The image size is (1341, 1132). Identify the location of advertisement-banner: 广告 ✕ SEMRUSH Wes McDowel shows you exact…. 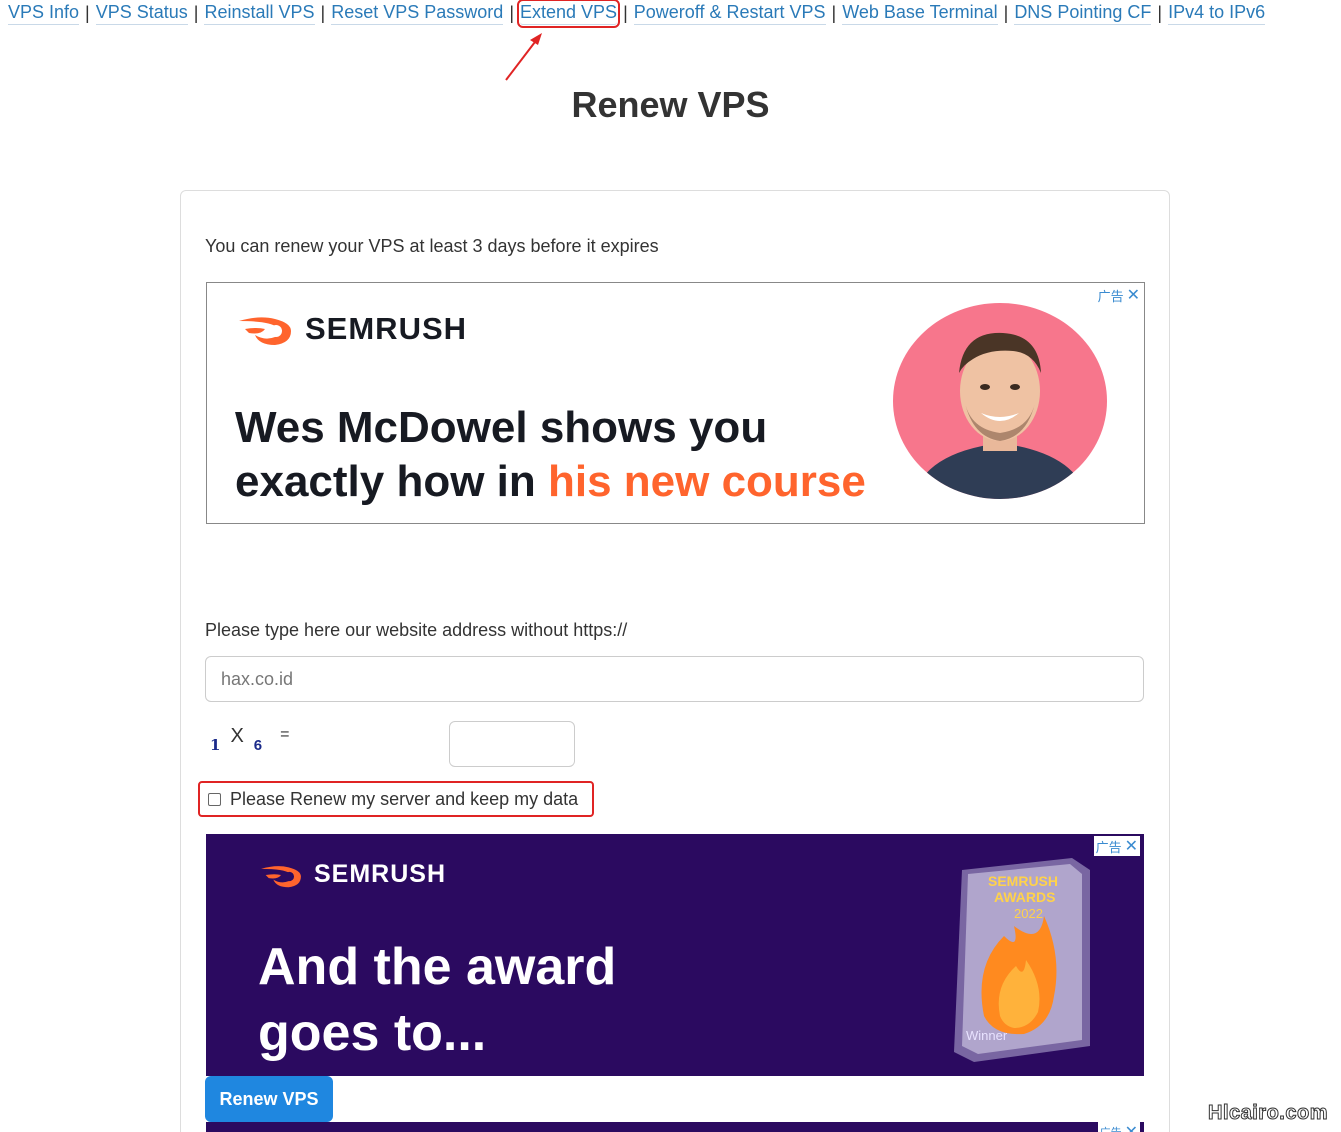
(675, 403).